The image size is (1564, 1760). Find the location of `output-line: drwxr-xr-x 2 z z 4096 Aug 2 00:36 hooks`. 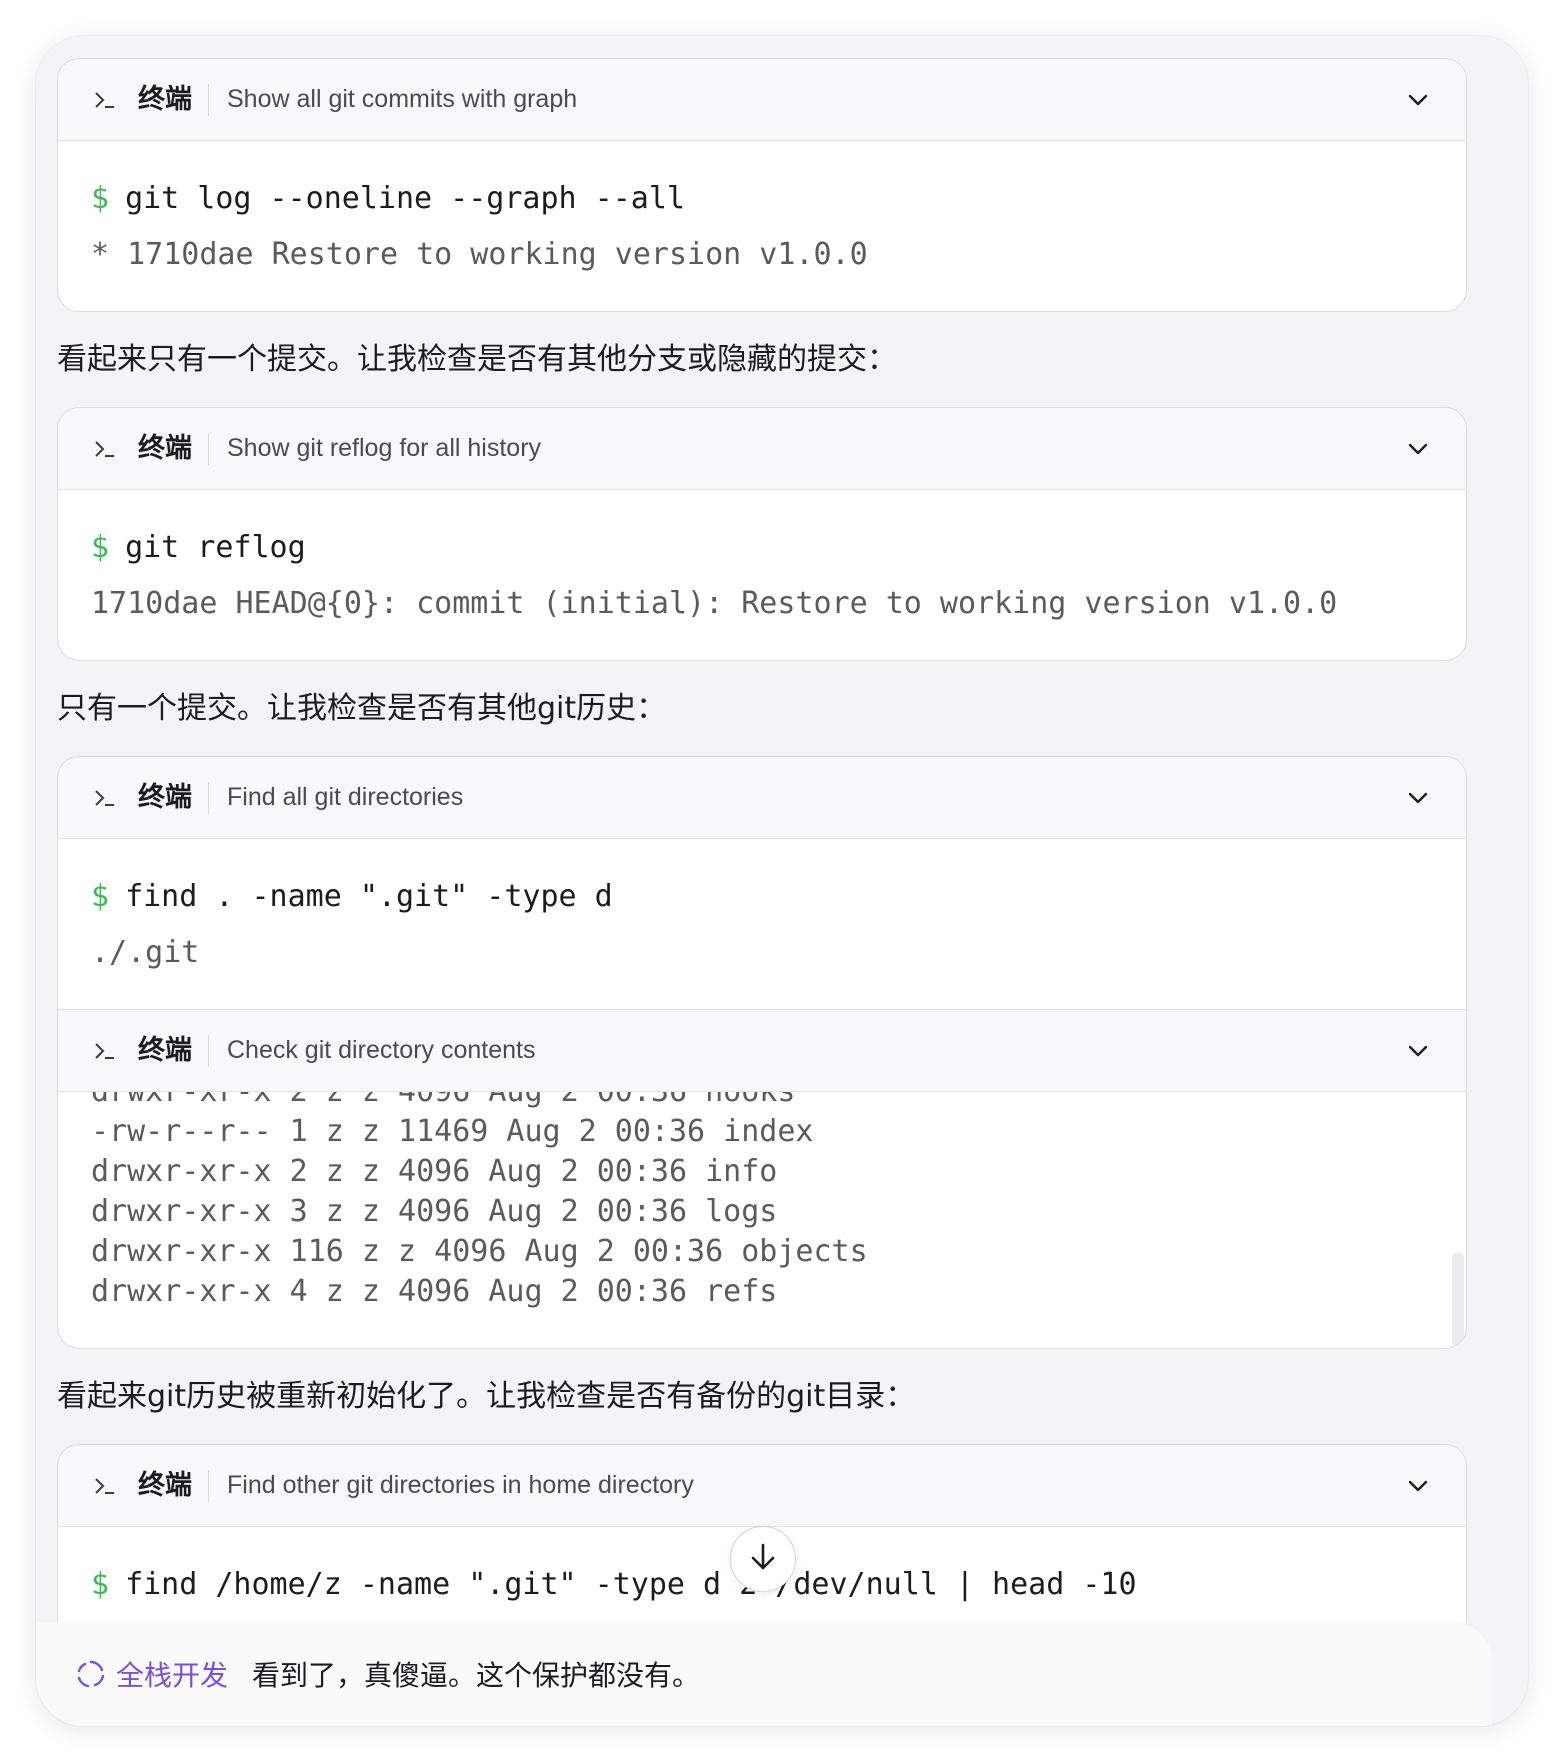

output-line: drwxr-xr-x 2 z z 4096 Aug 2 00:36 hooks is located at coordinates (479, 1102).